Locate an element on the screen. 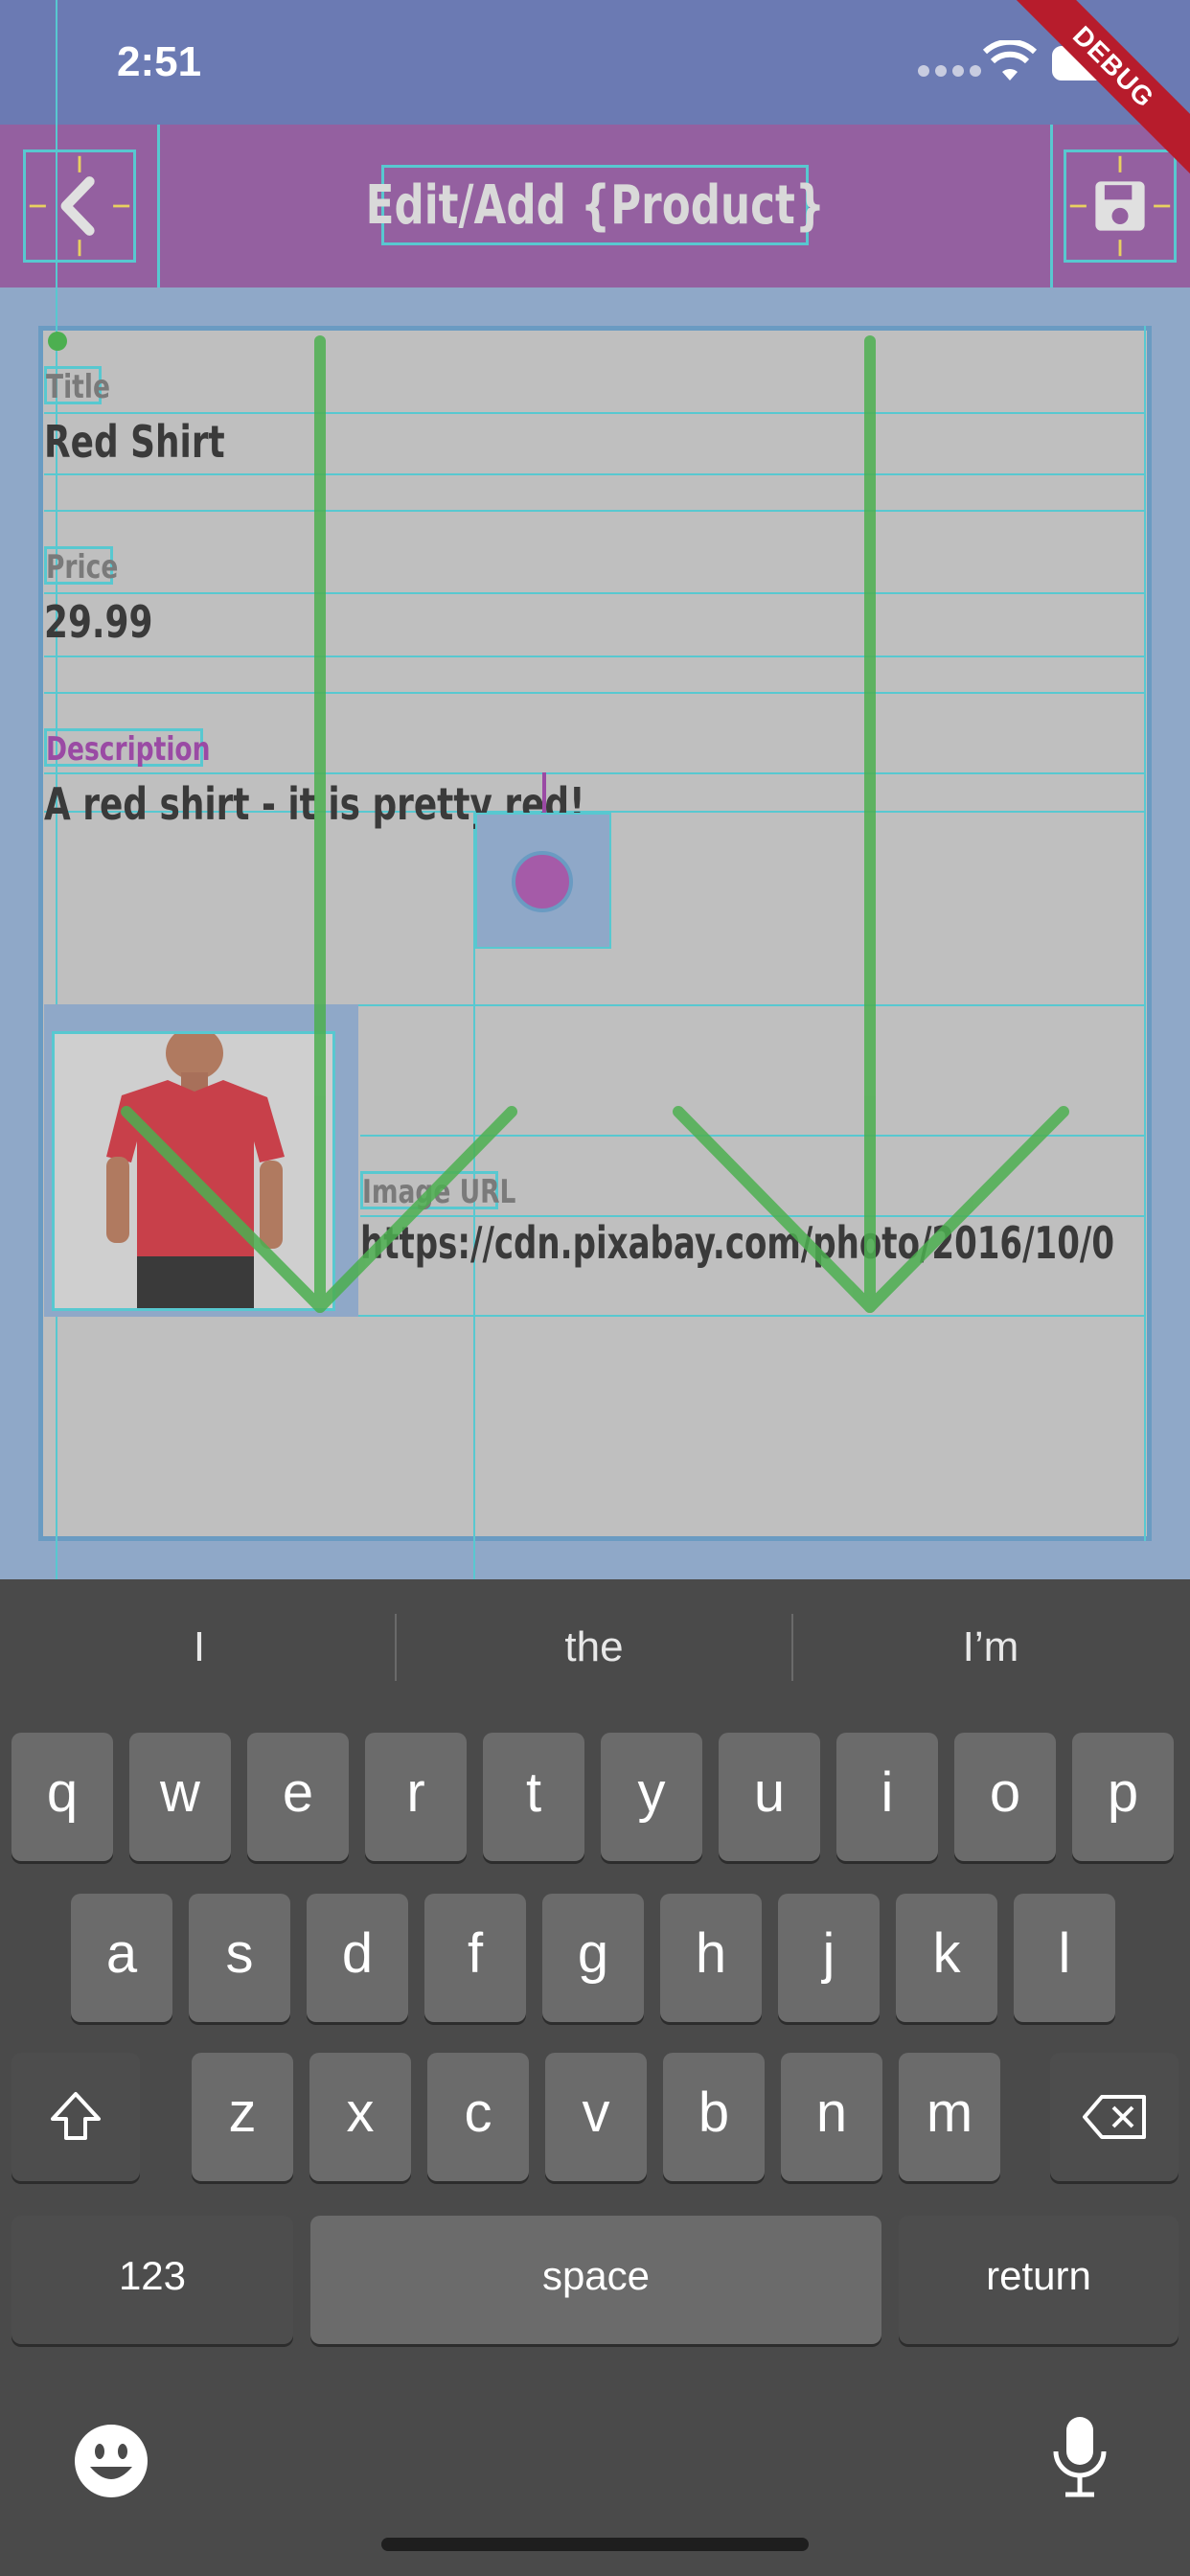 This screenshot has width=1190, height=2576. app-bar-title-box: Edit/Add {Product} is located at coordinates (595, 205).